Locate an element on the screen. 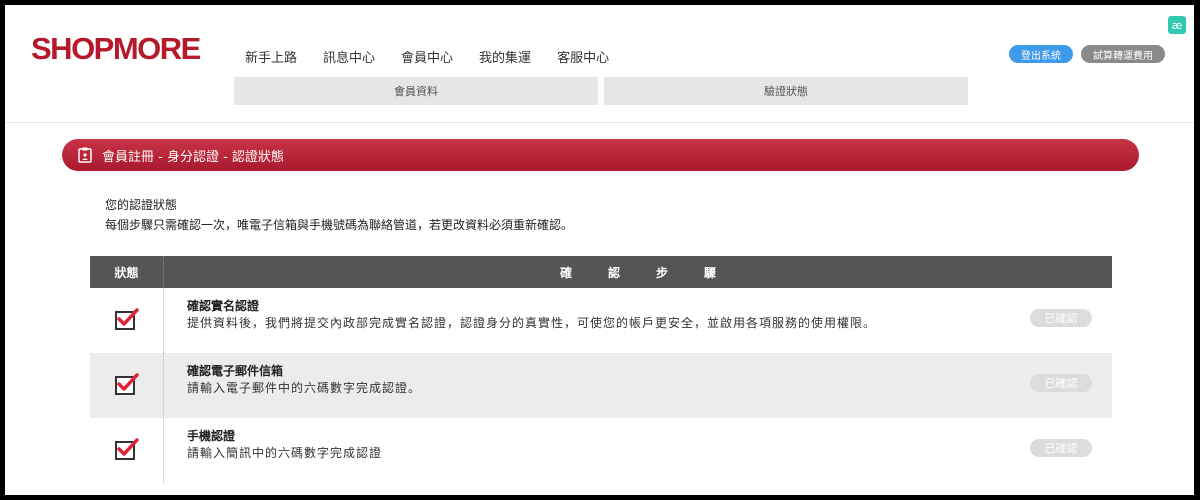  nav-item-member-center: 會員中心 is located at coordinates (427, 56).